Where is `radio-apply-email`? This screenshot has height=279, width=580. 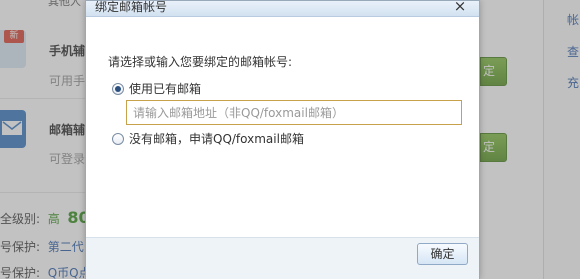 radio-apply-email is located at coordinates (118, 139).